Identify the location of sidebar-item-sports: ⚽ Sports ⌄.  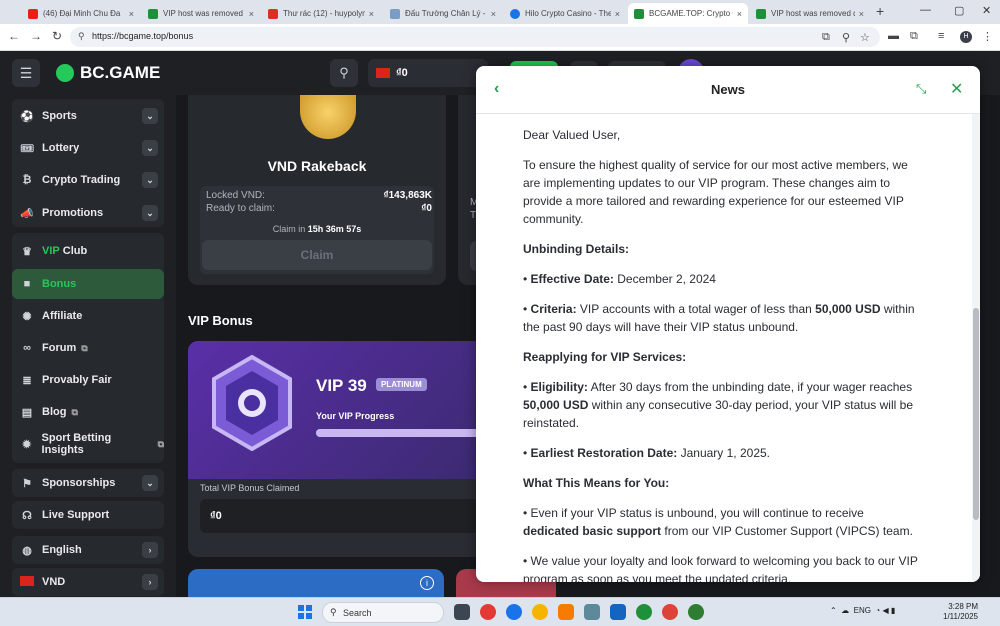
(88, 116).